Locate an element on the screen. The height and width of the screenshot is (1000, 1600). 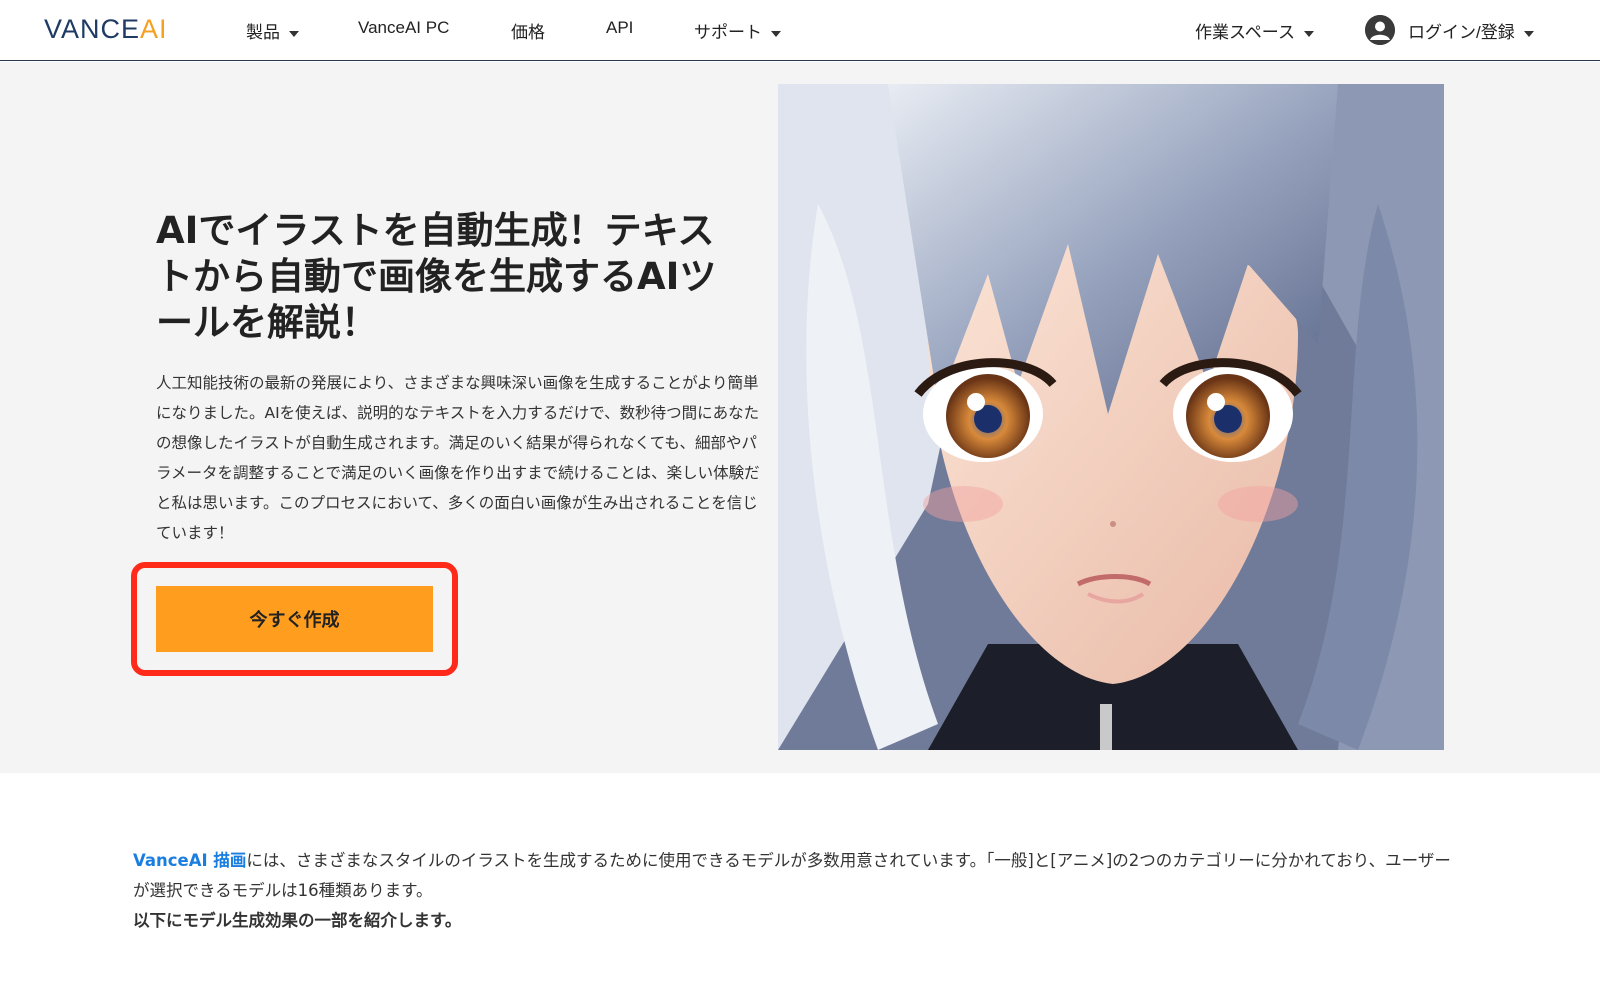
nav-workspace: 作業スペース is located at coordinates (1254, 30).